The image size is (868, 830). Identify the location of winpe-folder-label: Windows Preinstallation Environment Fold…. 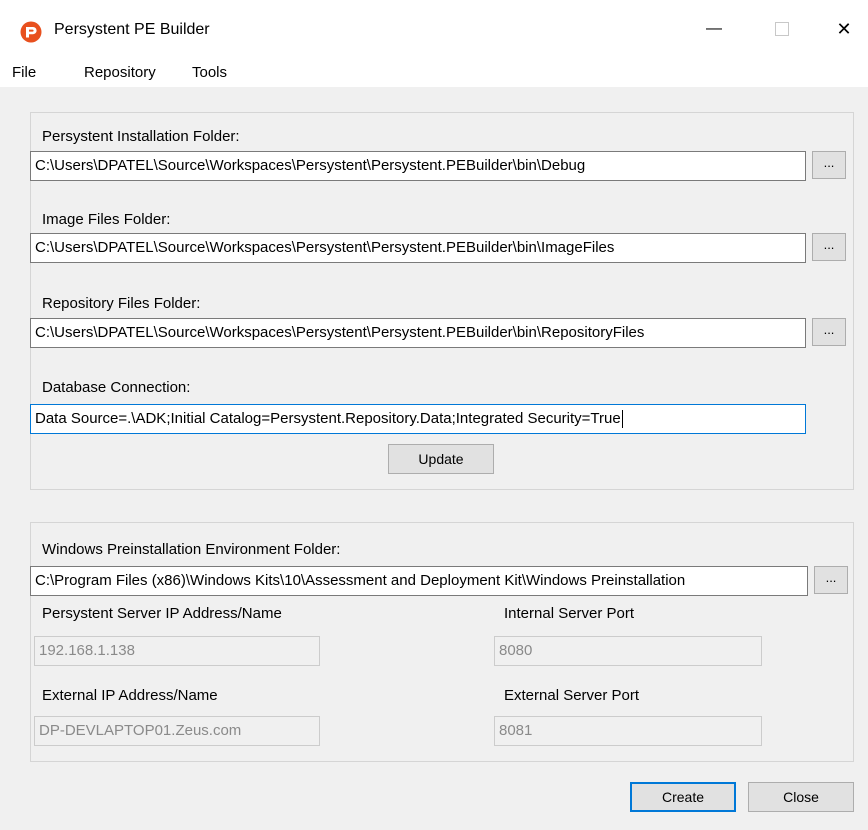
(191, 549).